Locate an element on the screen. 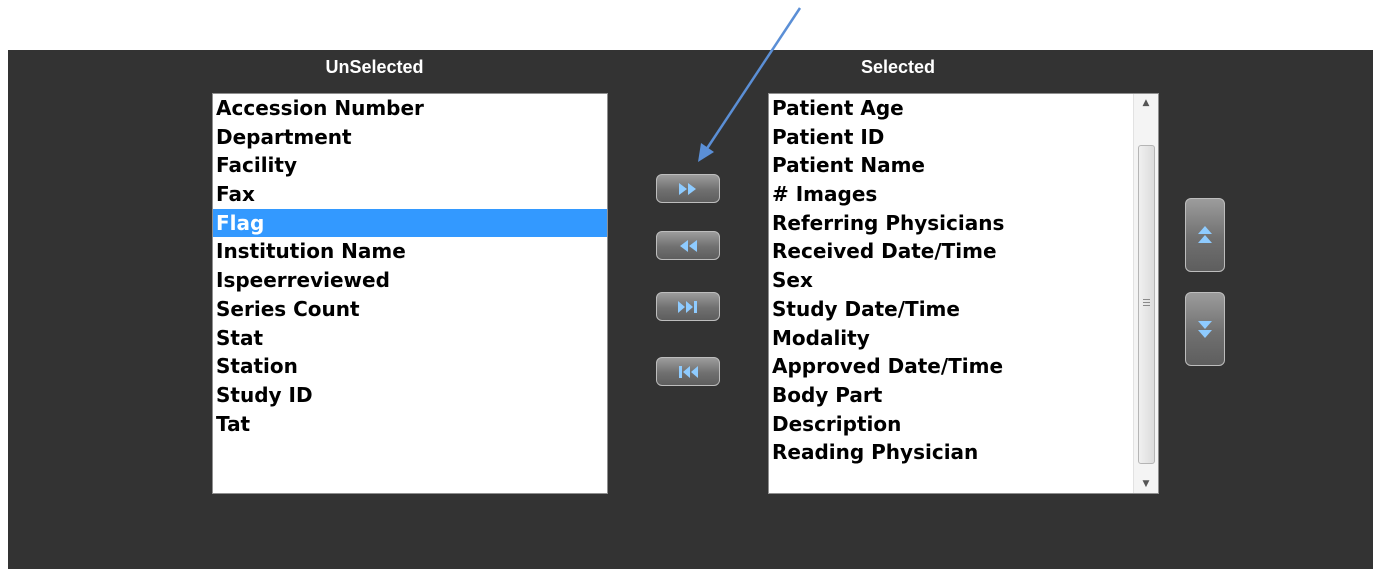 The image size is (1379, 569). move-down-icon is located at coordinates (1205, 329).